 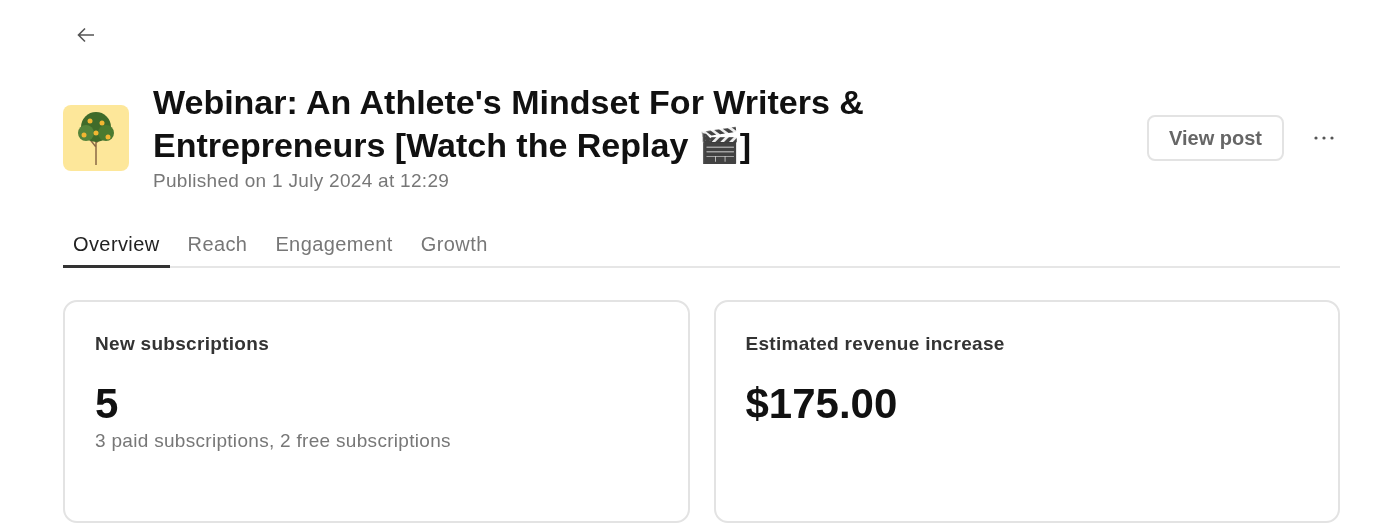 What do you see at coordinates (875, 344) in the screenshot?
I see `card-label: Estimated revenue increase` at bounding box center [875, 344].